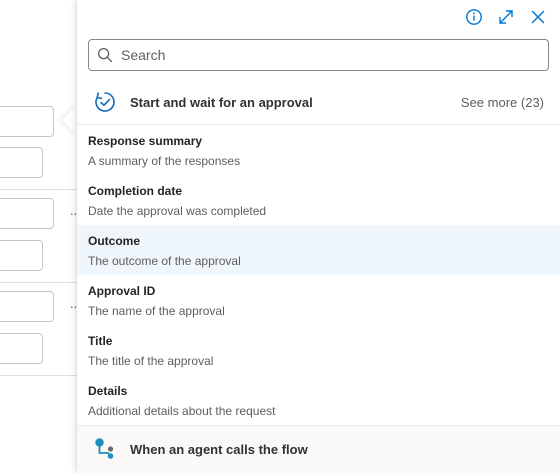 Image resolution: width=560 pixels, height=473 pixels. What do you see at coordinates (182, 411) in the screenshot?
I see `item-description: Additional details about the request` at bounding box center [182, 411].